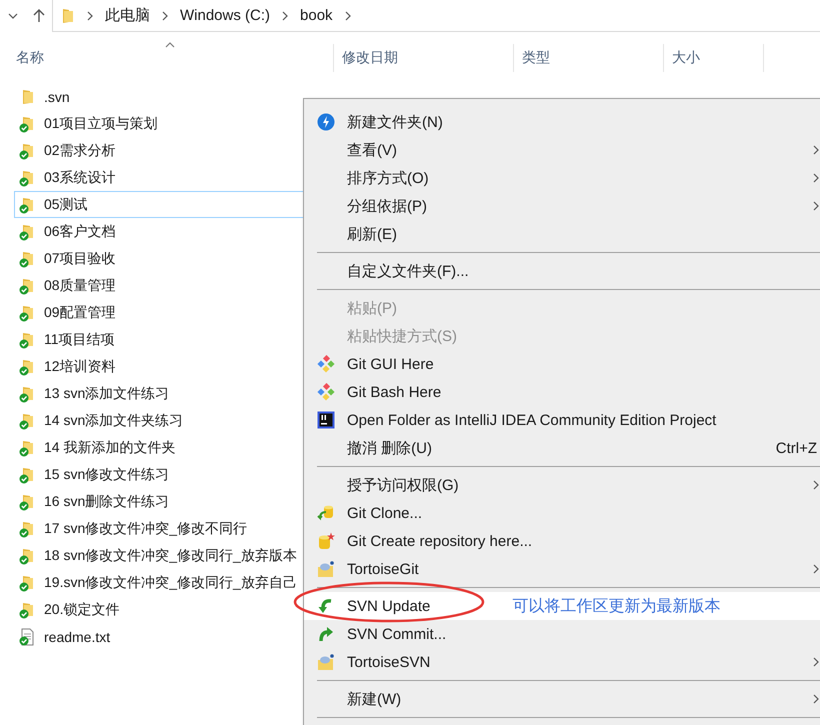  Describe the element at coordinates (57, 96) in the screenshot. I see `file-name: .svn` at that location.